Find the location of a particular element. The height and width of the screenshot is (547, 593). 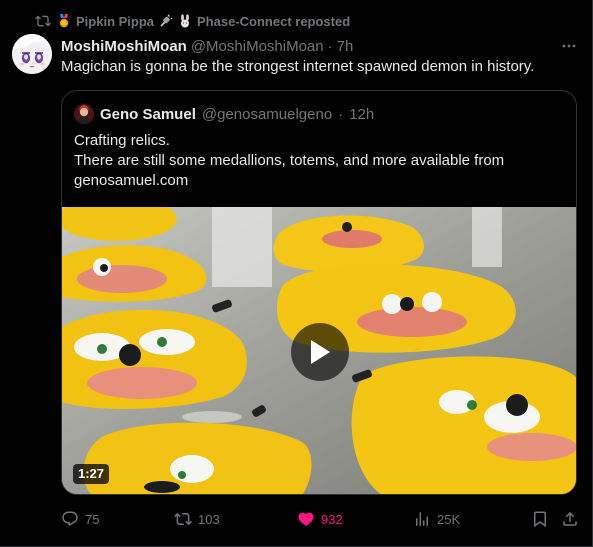

repost-icon is located at coordinates (183, 519).